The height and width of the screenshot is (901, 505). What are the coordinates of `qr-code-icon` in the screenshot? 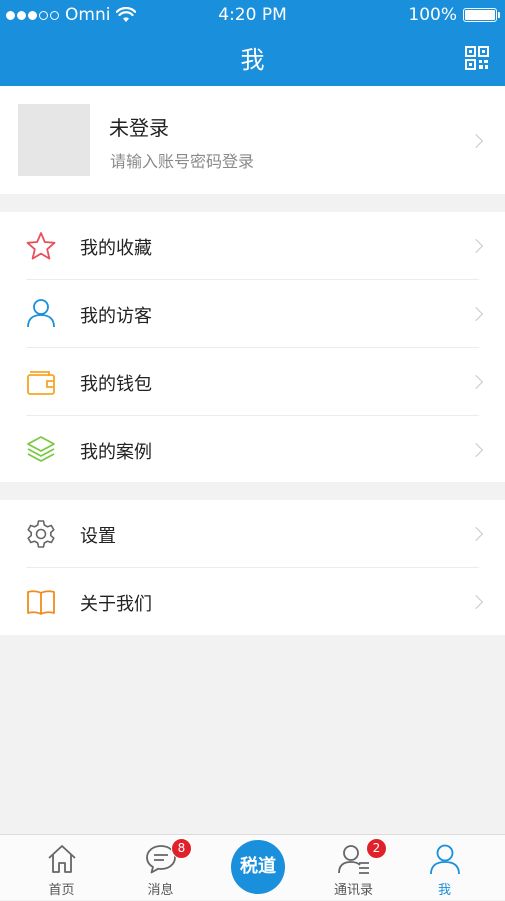 It's located at (477, 58).